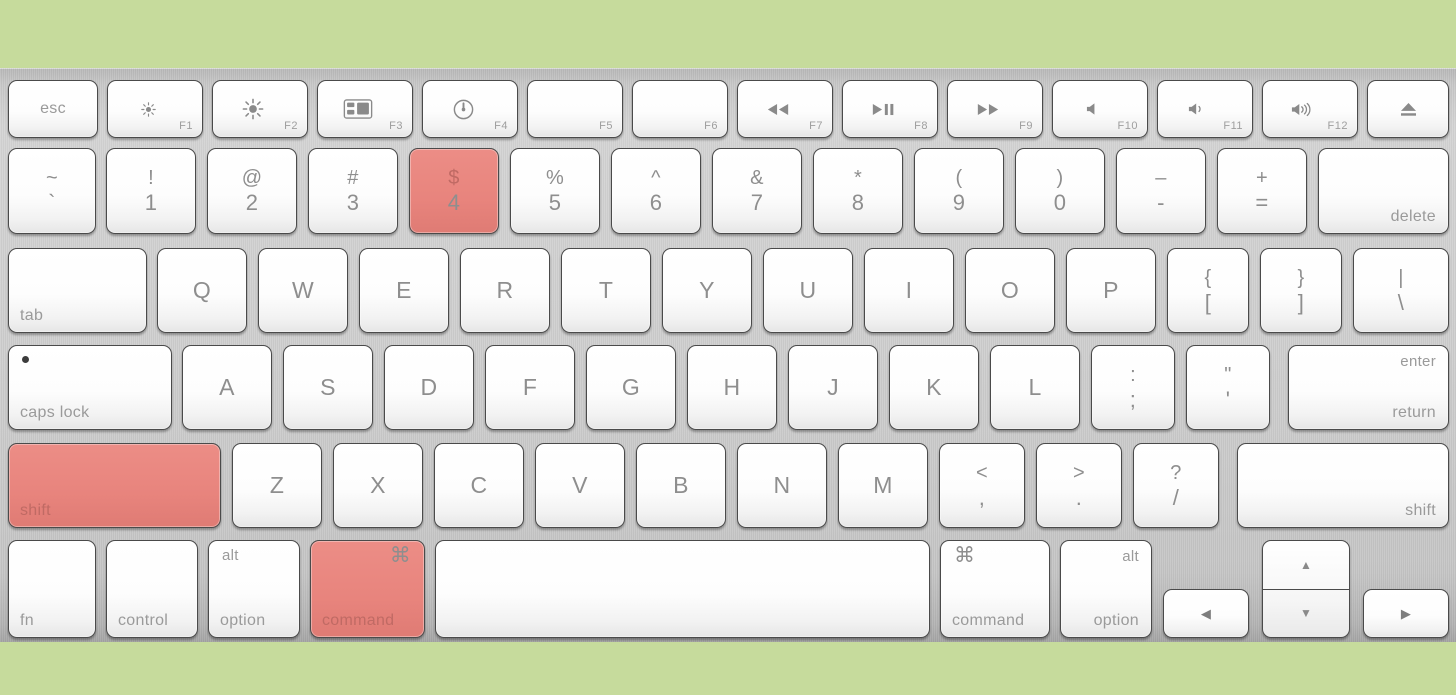 The image size is (1456, 695). What do you see at coordinates (682, 589) in the screenshot?
I see `key-space` at bounding box center [682, 589].